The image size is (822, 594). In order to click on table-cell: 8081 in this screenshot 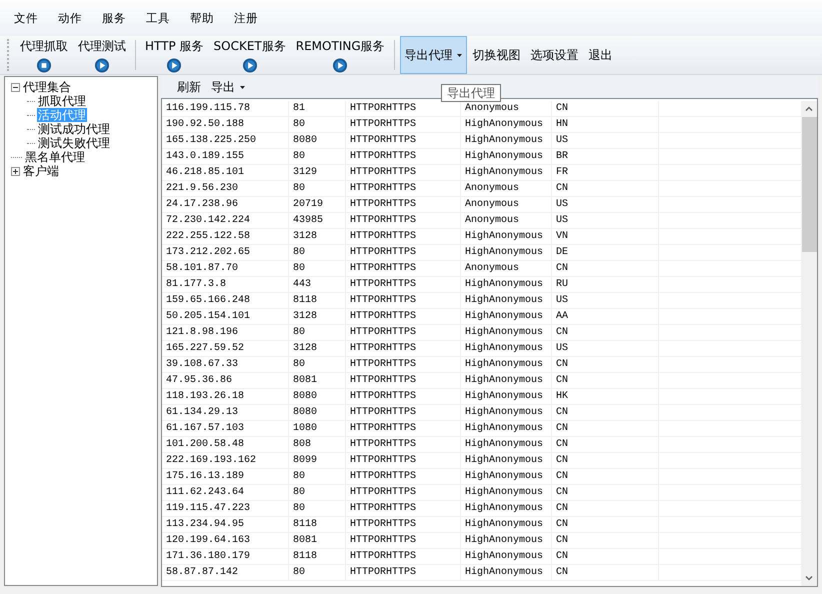, I will do `click(317, 380)`.